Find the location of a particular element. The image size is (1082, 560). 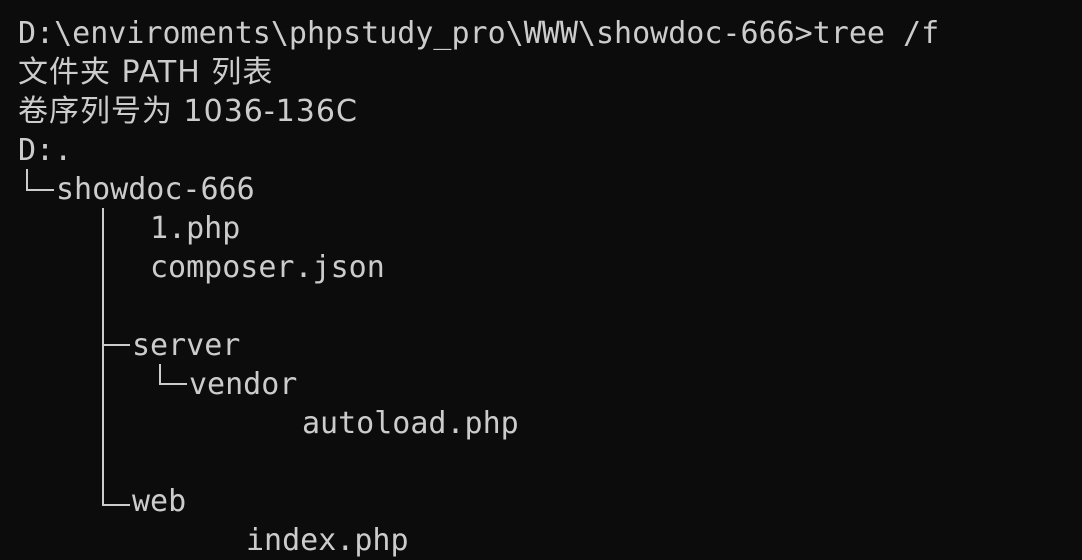

header-volume-serial: 卷序列号为 1036-136C is located at coordinates (188, 111).